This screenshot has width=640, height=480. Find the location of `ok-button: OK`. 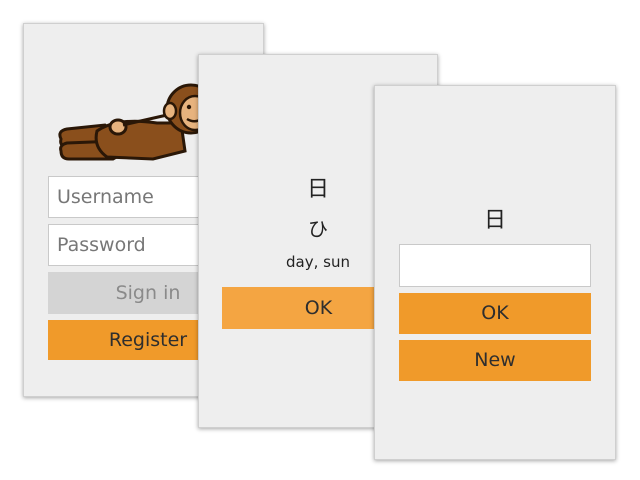

ok-button: OK is located at coordinates (495, 313).